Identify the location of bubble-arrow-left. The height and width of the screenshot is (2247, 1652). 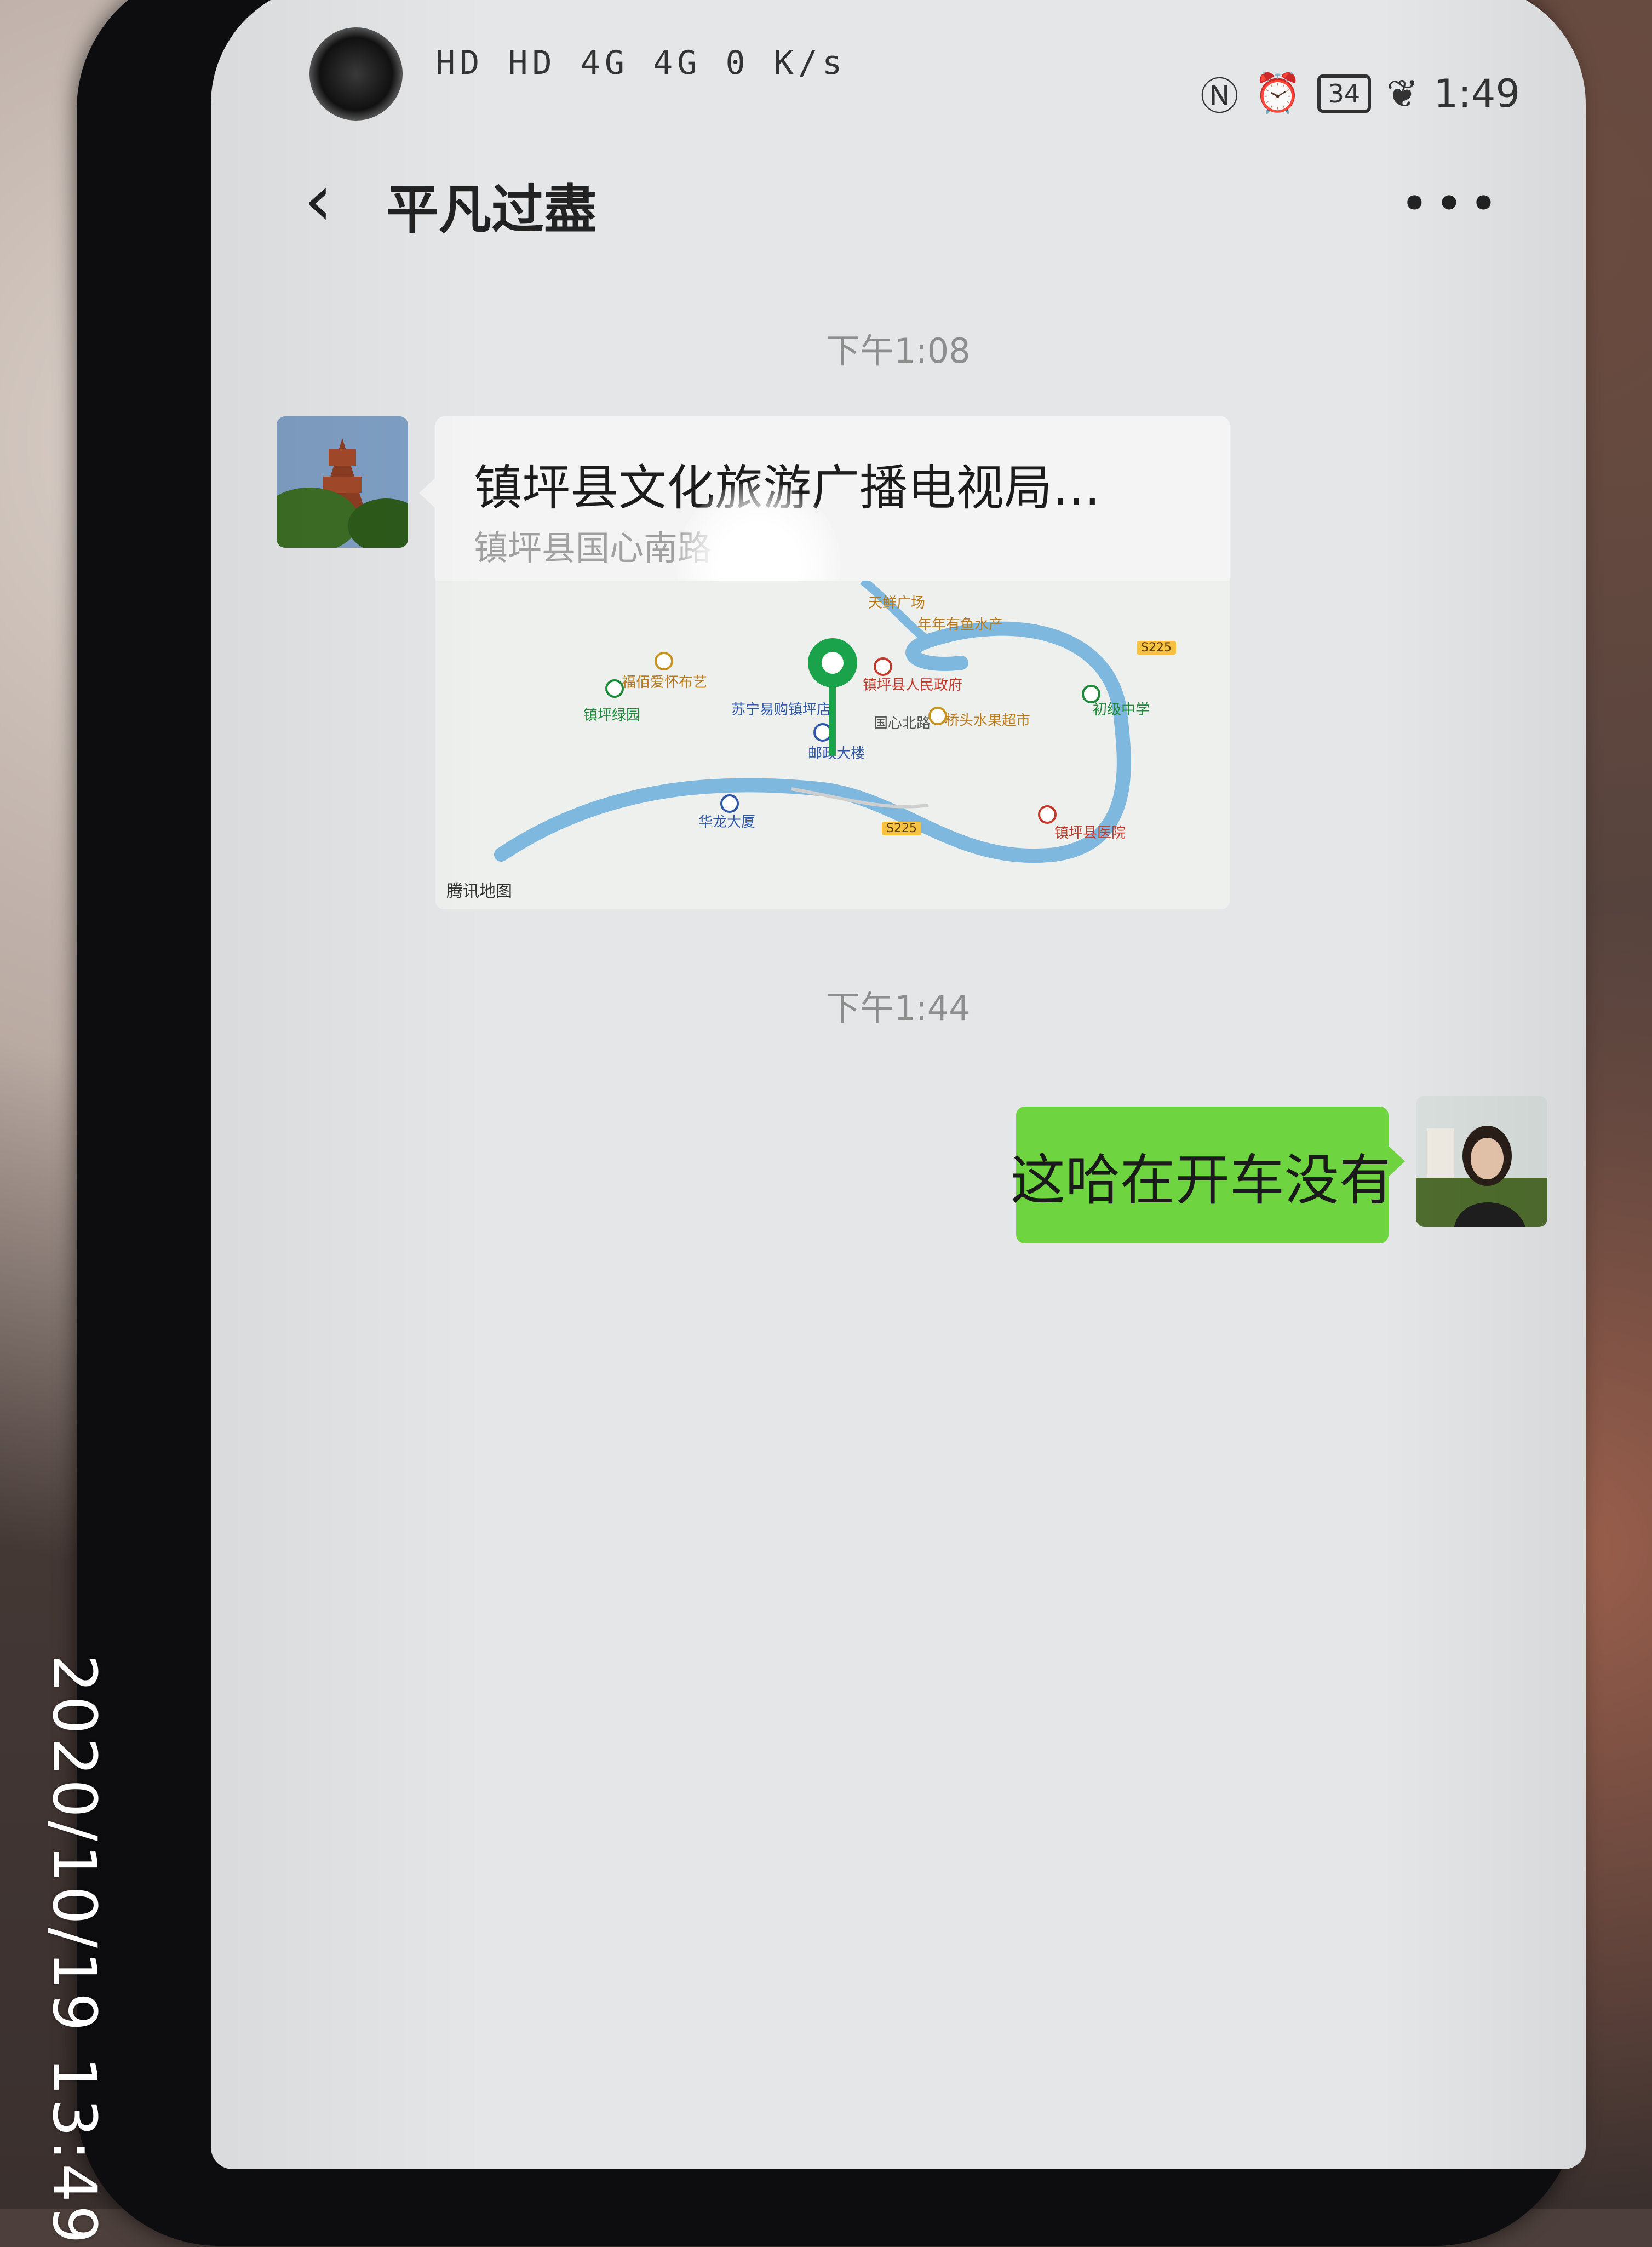
(428, 493).